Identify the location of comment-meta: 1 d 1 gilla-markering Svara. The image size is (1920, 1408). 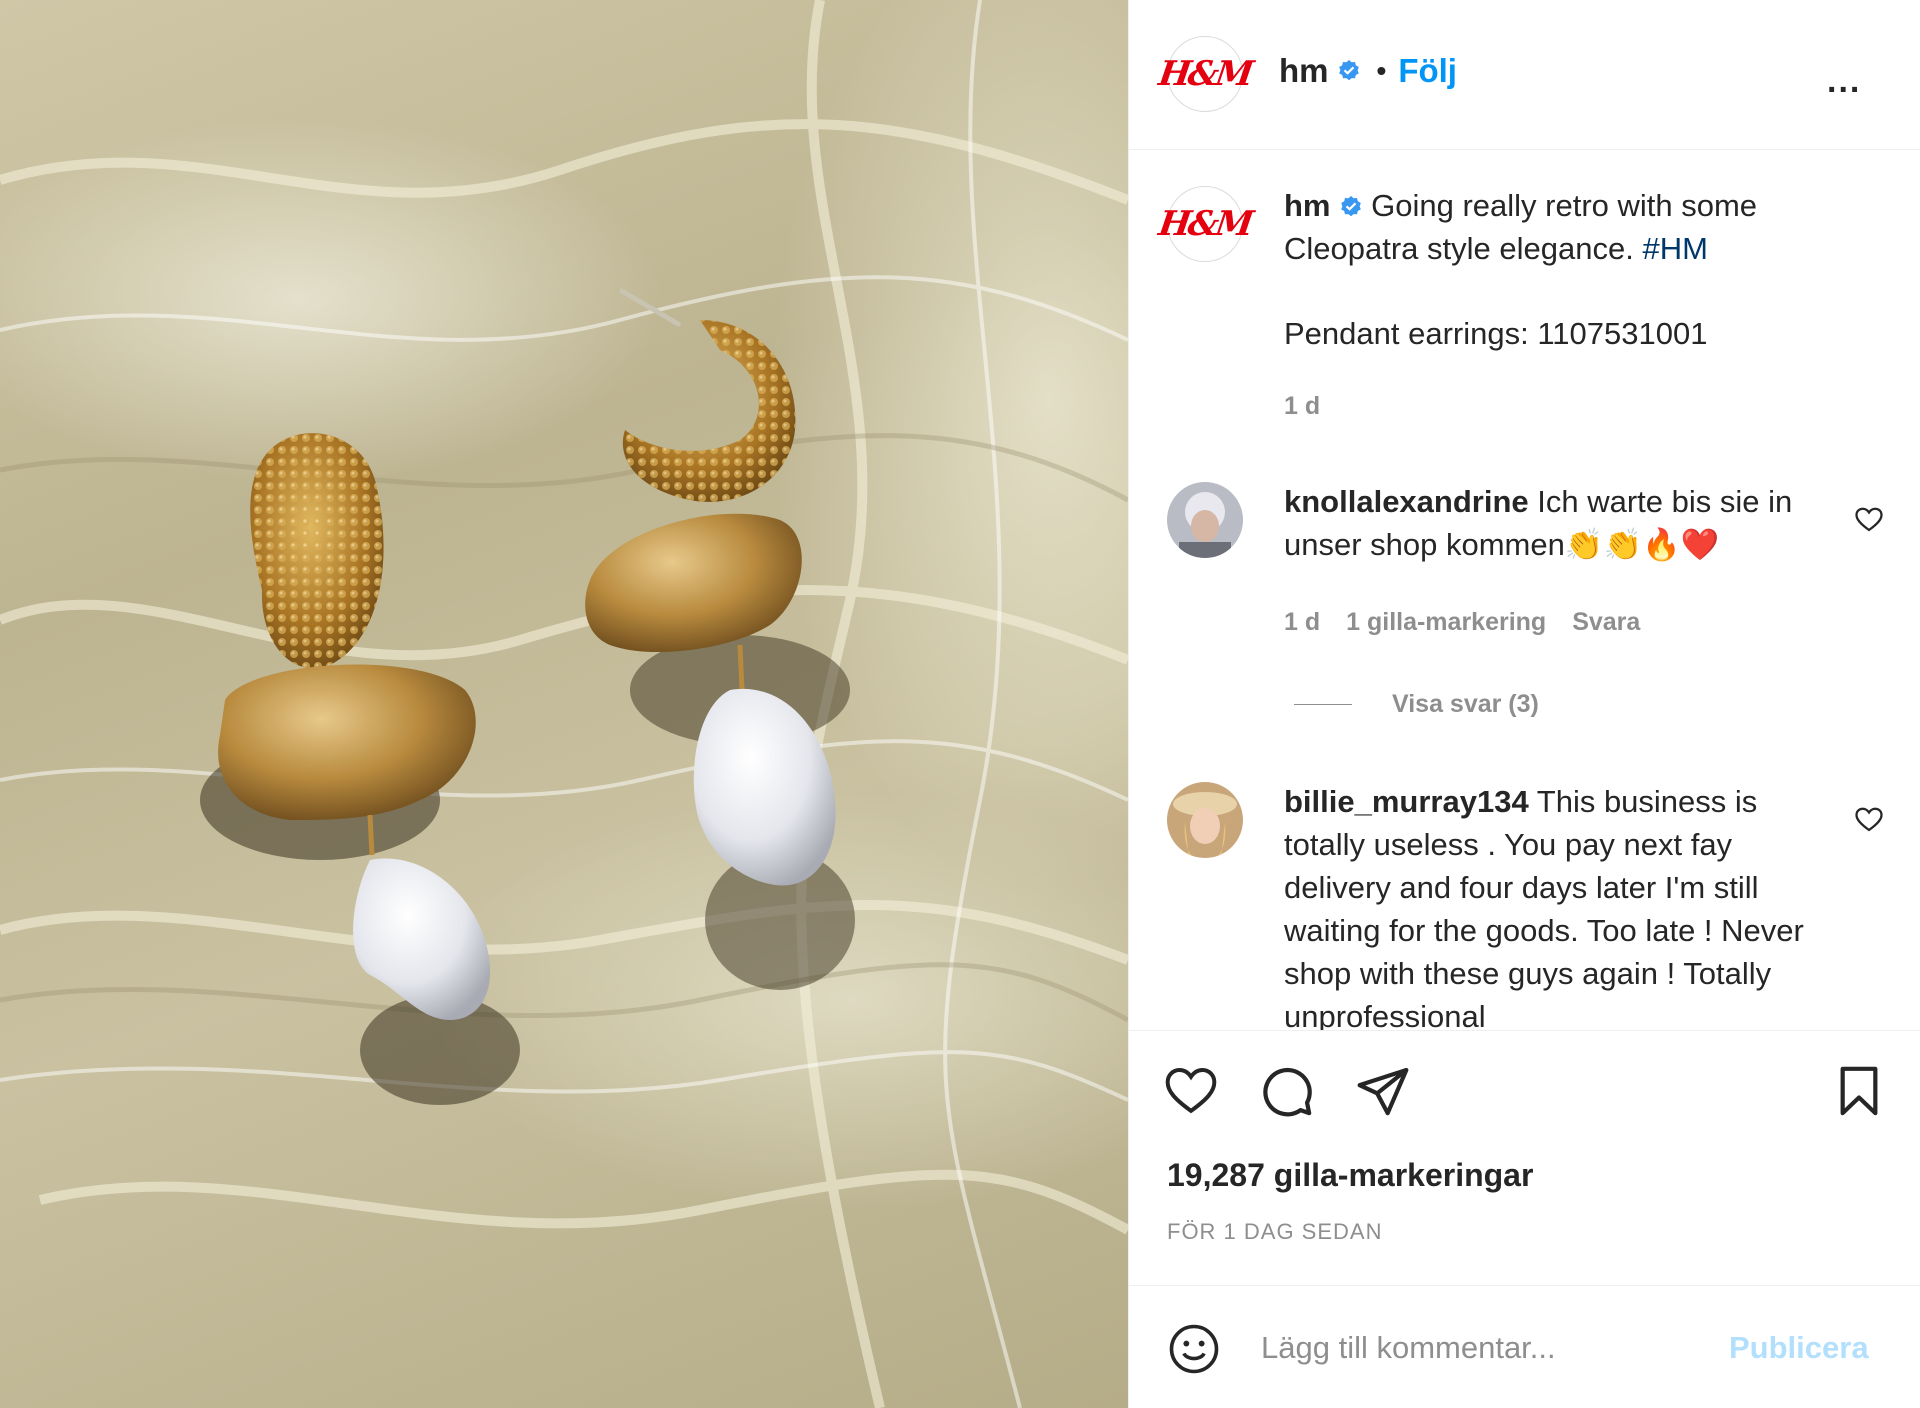
(1475, 622).